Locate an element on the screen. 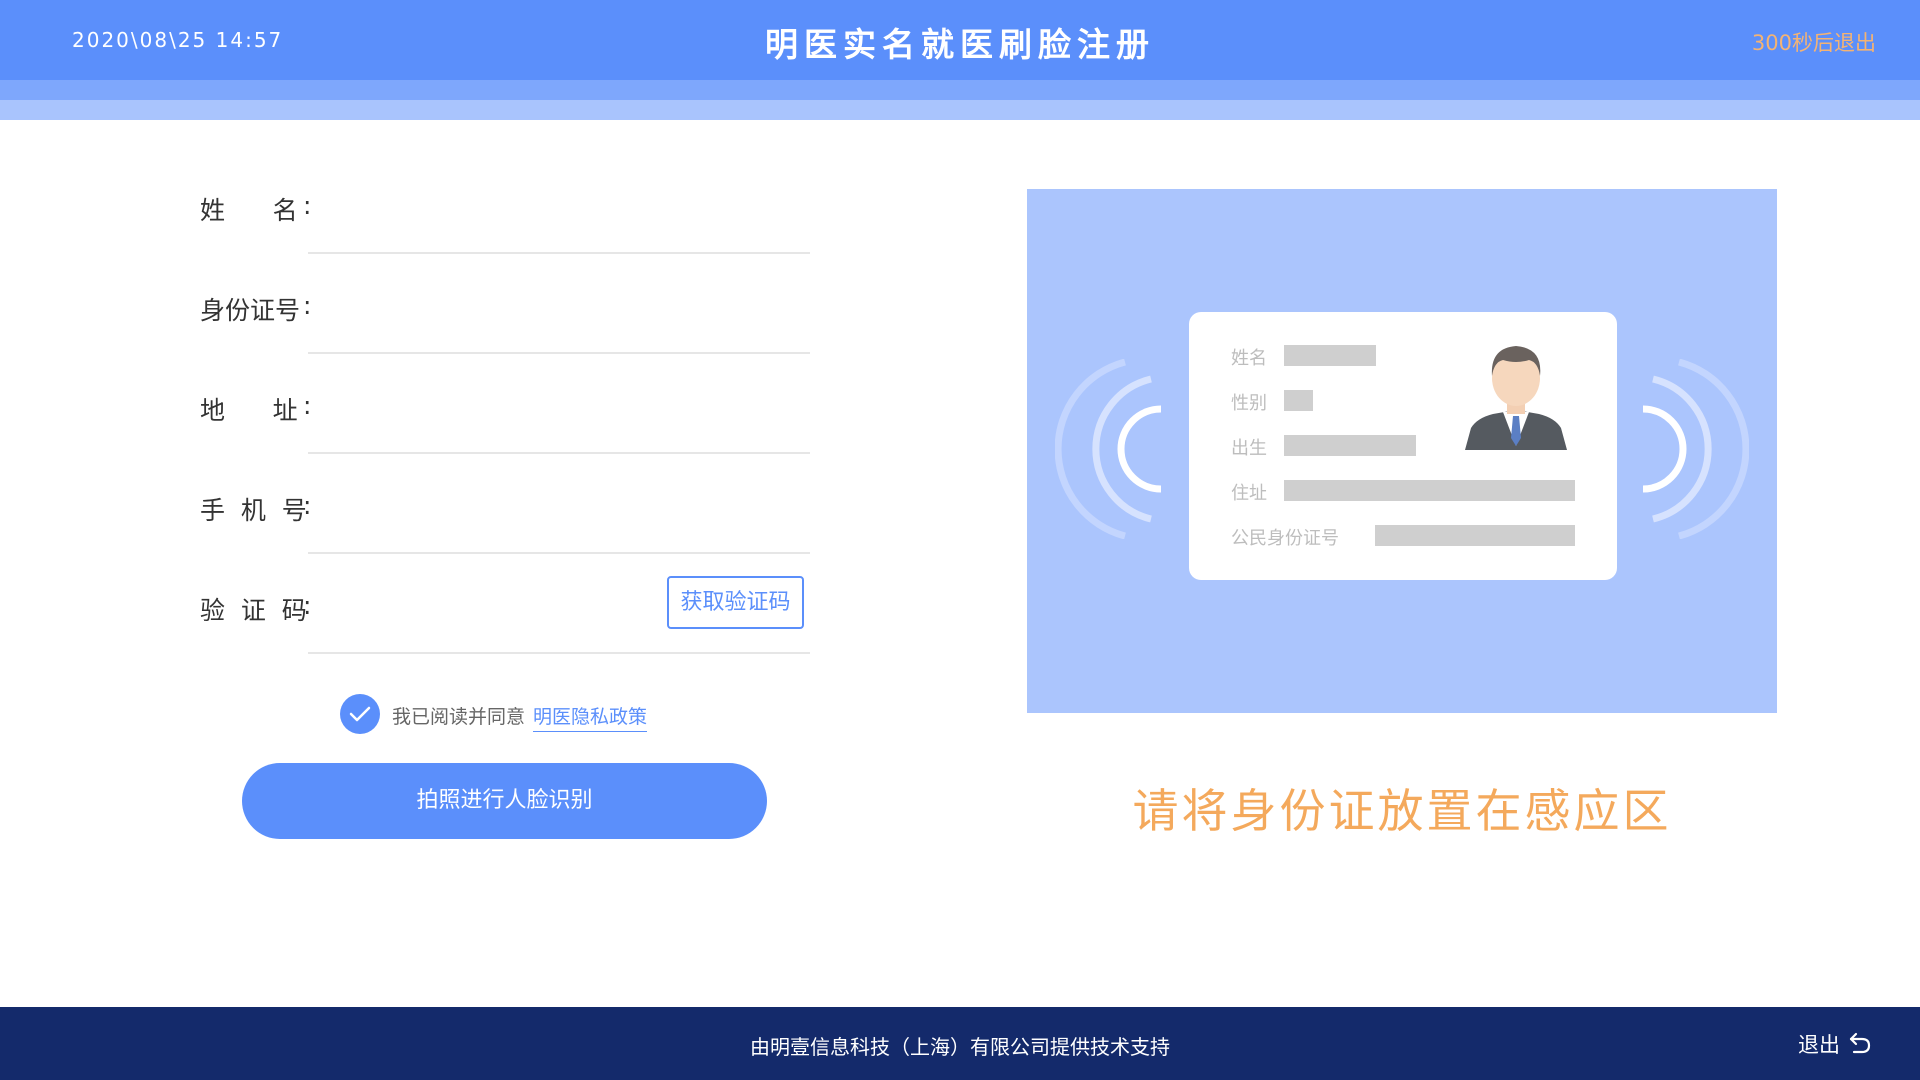  footer-credit: 由明壹信息科技（上海）有限公司提供技术支持 is located at coordinates (960, 1047).